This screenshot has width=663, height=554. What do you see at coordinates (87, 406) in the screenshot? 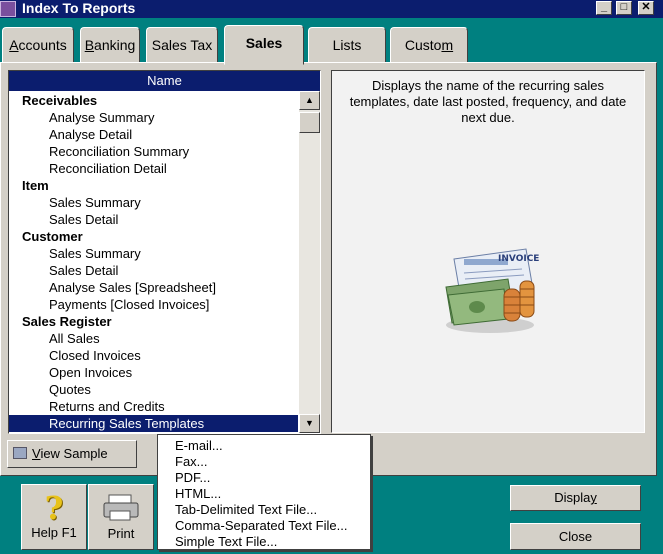
I see `list-item: Returns and Credits` at bounding box center [87, 406].